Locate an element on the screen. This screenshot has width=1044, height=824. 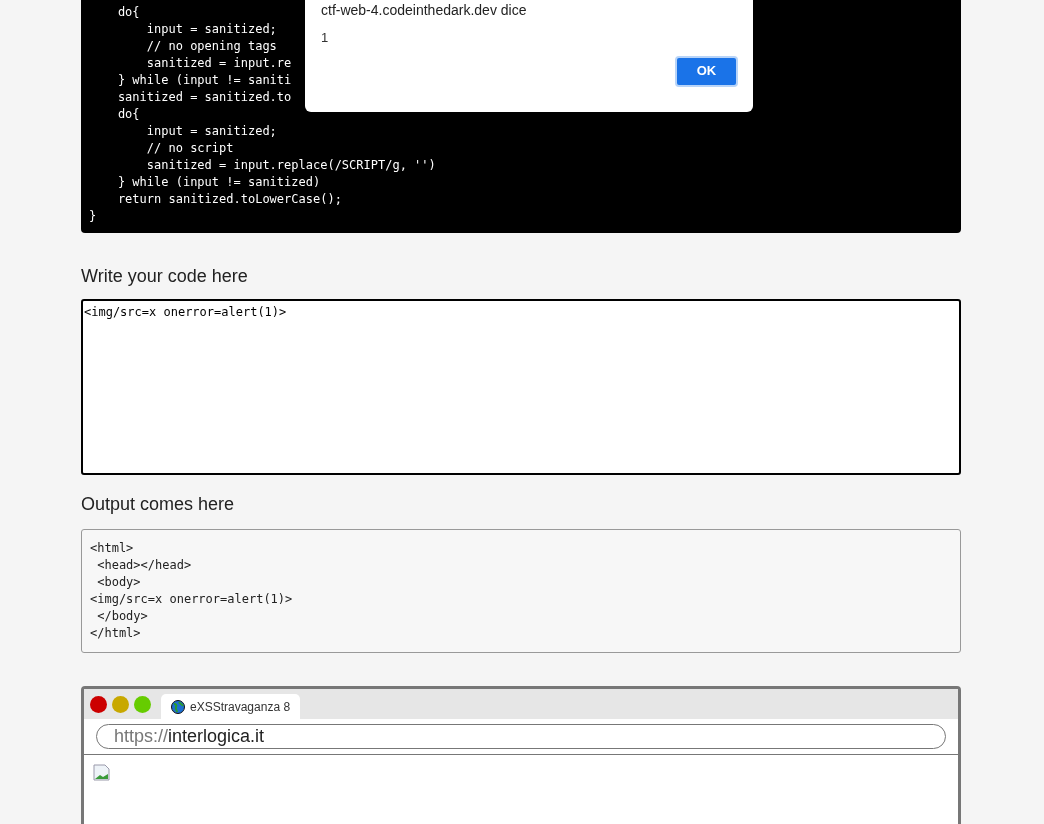
section-heading: Write your code here is located at coordinates (164, 276).